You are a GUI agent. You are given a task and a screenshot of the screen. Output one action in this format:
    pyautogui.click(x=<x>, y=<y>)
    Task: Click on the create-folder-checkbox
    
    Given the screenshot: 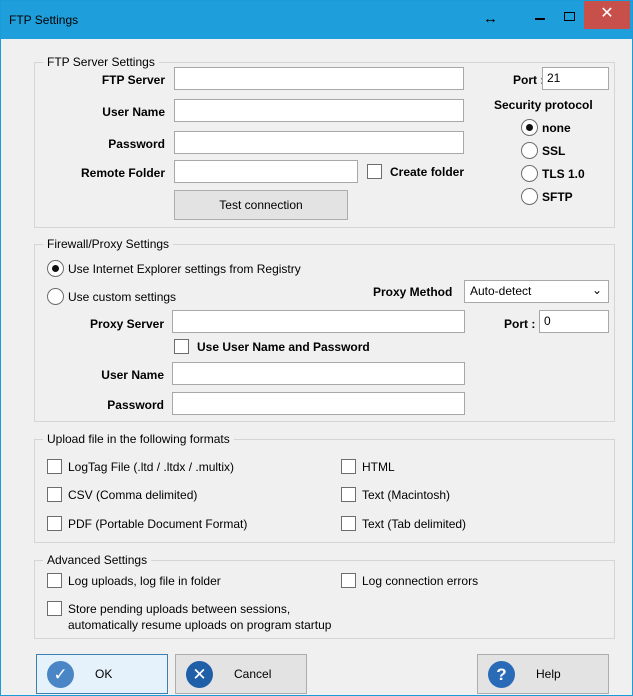 What is the action you would take?
    pyautogui.click(x=374, y=171)
    